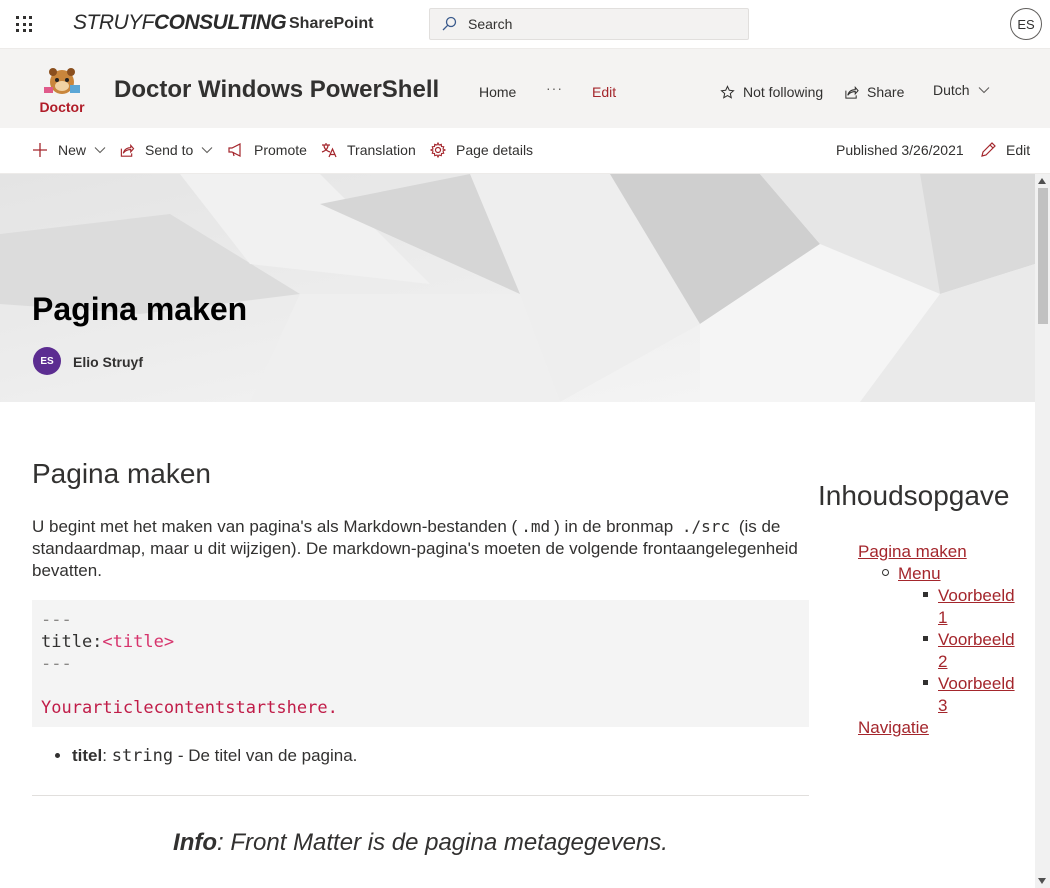 This screenshot has width=1050, height=888. What do you see at coordinates (331, 24) in the screenshot?
I see `app-name-link: SharePoint` at bounding box center [331, 24].